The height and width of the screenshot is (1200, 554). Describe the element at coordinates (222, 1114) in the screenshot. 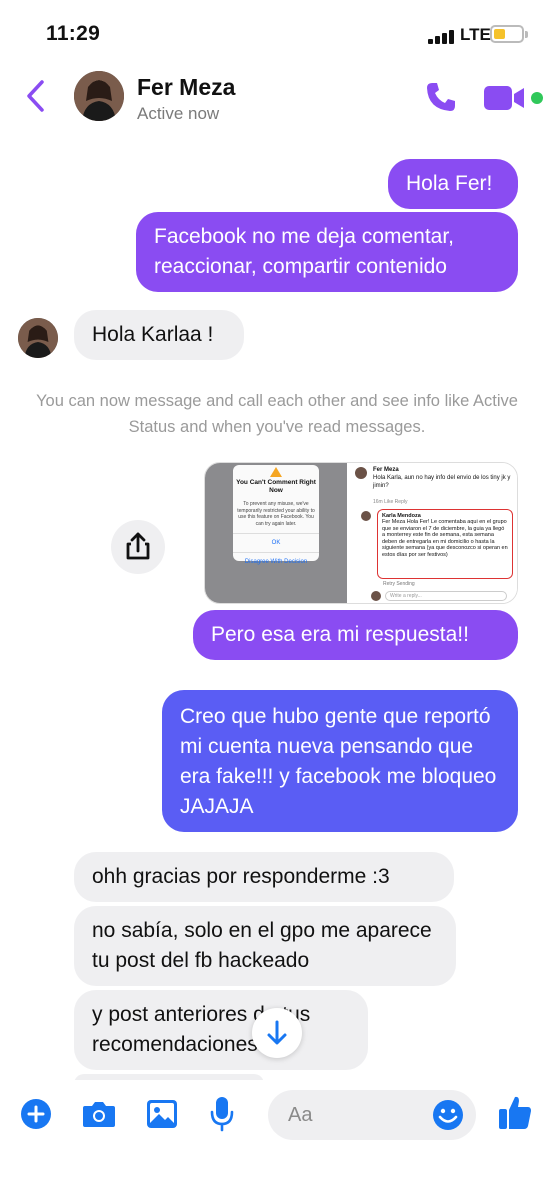

I see `microphone-icon` at that location.